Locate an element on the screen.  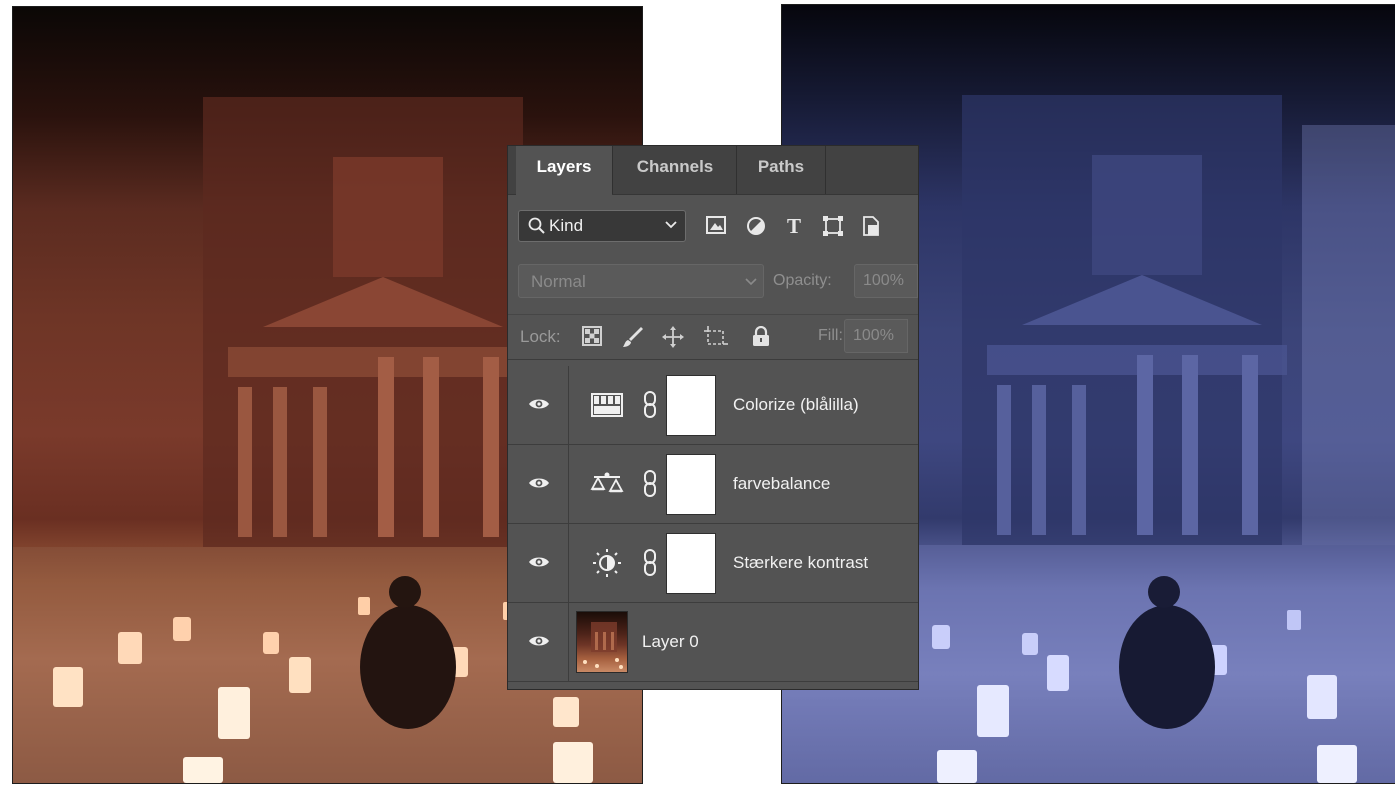
lock-row: Lock: Fill: 100% is located at coordinates (713, 337).